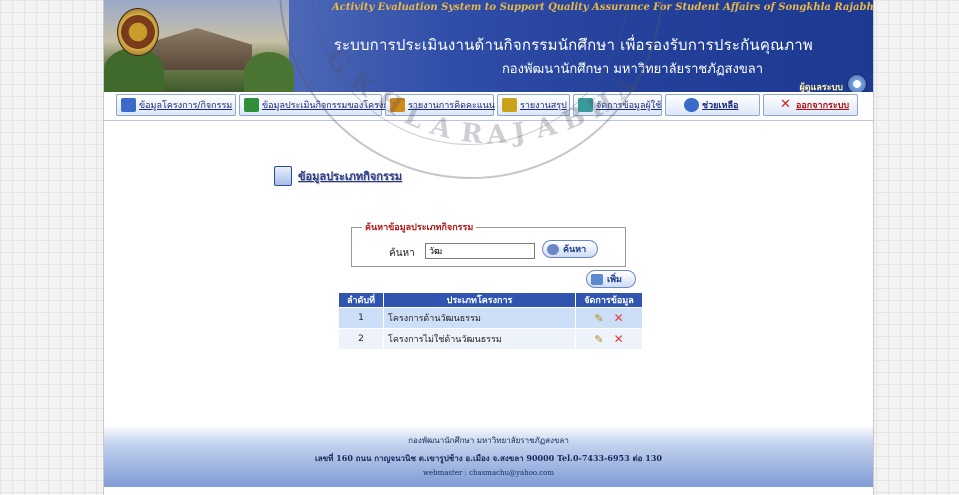 This screenshot has height=495, width=959. What do you see at coordinates (632, 69) in the screenshot?
I see `header-subtitle-th: กองพัฒนานักศึกษา มหาวิทยาลัยราชภัฏสงขลา` at bounding box center [632, 69].